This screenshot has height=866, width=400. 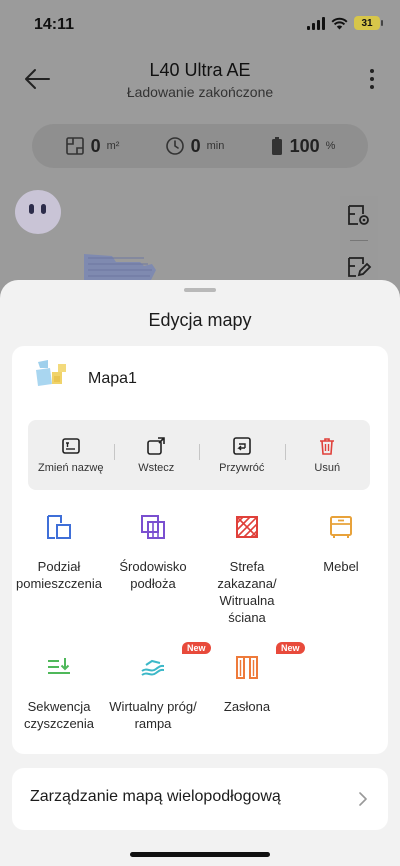 What do you see at coordinates (59, 715) in the screenshot?
I see `tool-clean-sequence-label: Sekwencja czyszczenia` at bounding box center [59, 715].